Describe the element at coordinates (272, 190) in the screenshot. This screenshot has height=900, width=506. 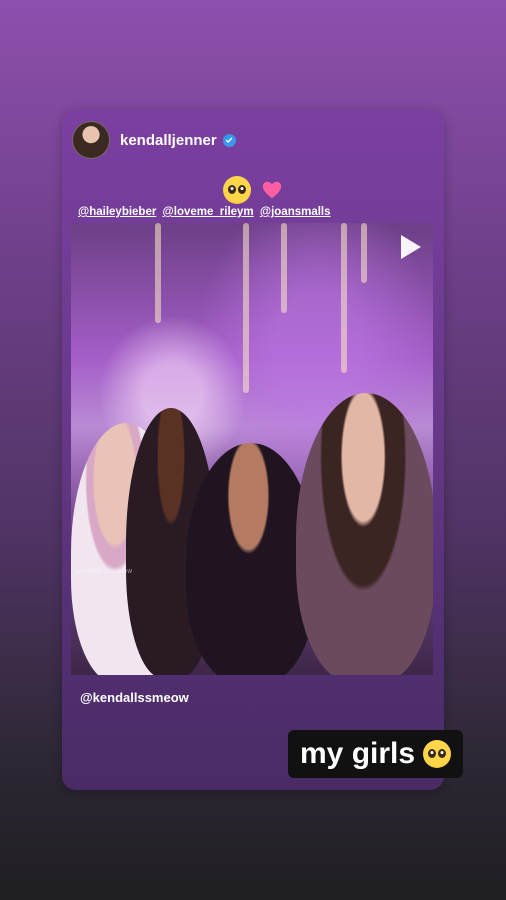
I see `pink-heart-icon` at that location.